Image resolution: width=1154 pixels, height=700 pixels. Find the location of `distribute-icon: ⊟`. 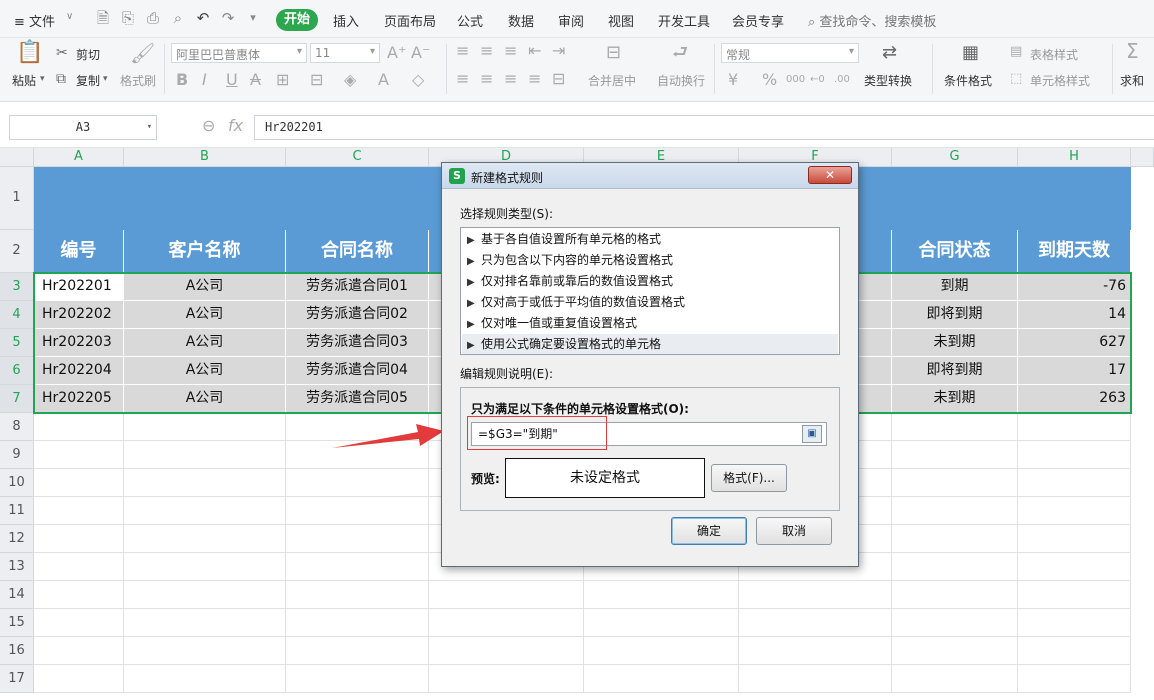

distribute-icon: ⊟ is located at coordinates (558, 79).